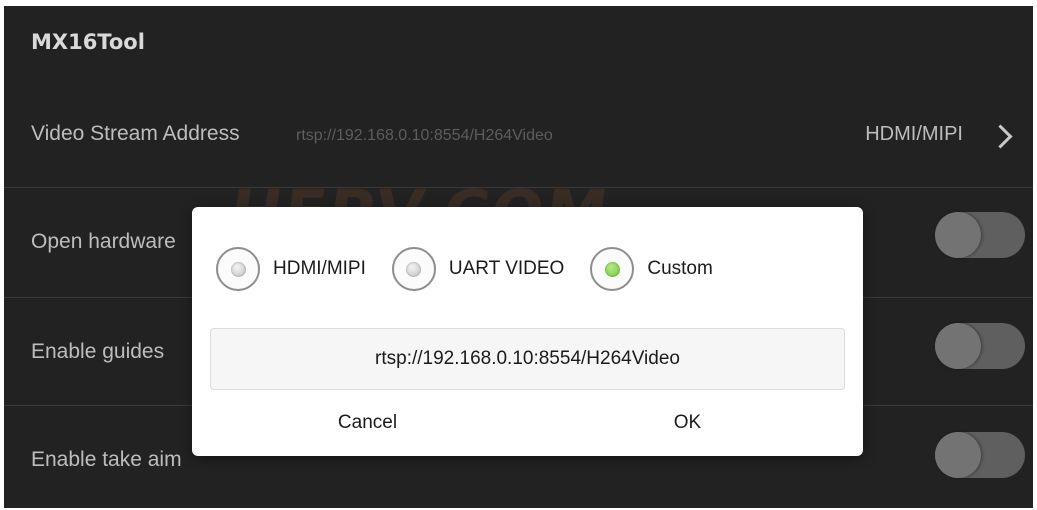  I want to click on enable-take-aim-toggle, so click(980, 455).